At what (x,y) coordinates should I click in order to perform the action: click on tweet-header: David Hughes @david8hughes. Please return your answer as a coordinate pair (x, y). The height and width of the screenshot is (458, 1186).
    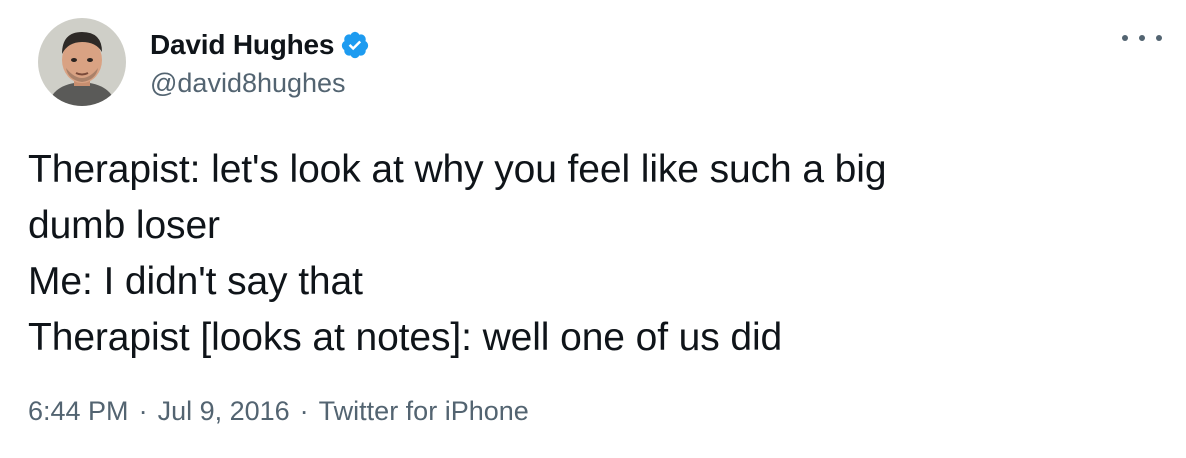
    Looking at the image, I should click on (204, 62).